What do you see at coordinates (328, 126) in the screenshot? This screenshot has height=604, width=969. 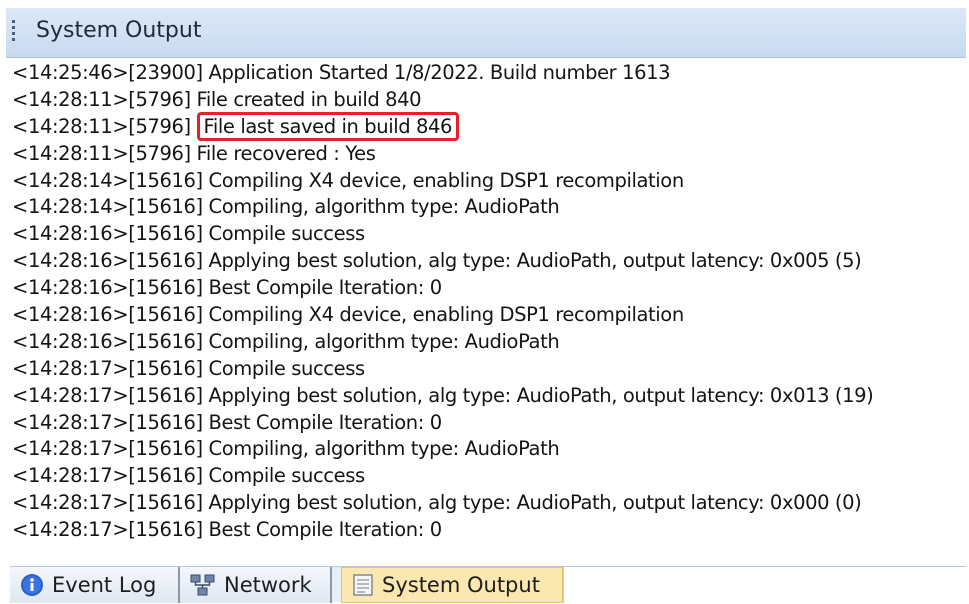 I see `highlighted-log-text: File last saved in build 846` at bounding box center [328, 126].